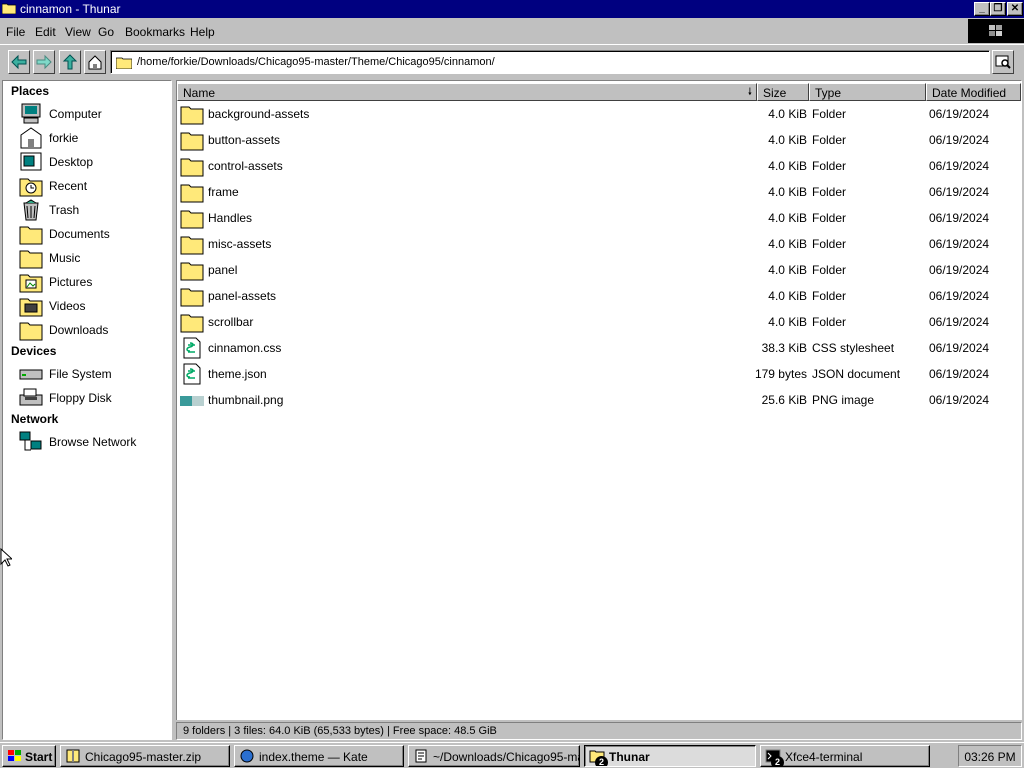 This screenshot has width=1024, height=768. Describe the element at coordinates (94, 330) in the screenshot. I see `sidebar-item-downloads: Downloads` at that location.